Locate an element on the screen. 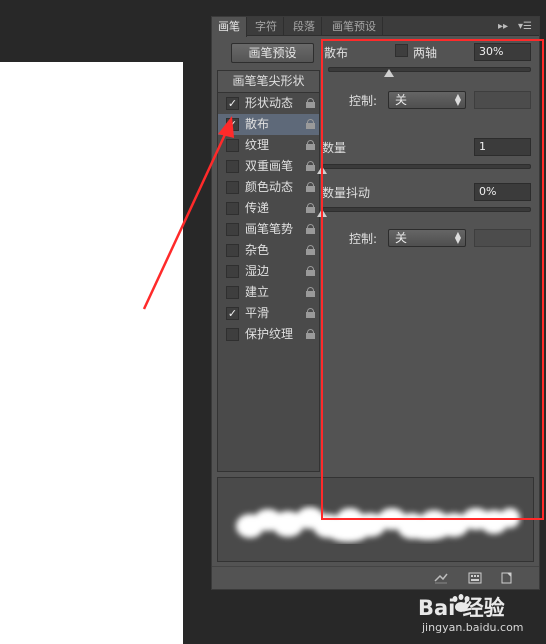 Image resolution: width=546 pixels, height=644 pixels. baidu-watermark: Bai 经验 jingyan.baidu.com is located at coordinates (482, 616).